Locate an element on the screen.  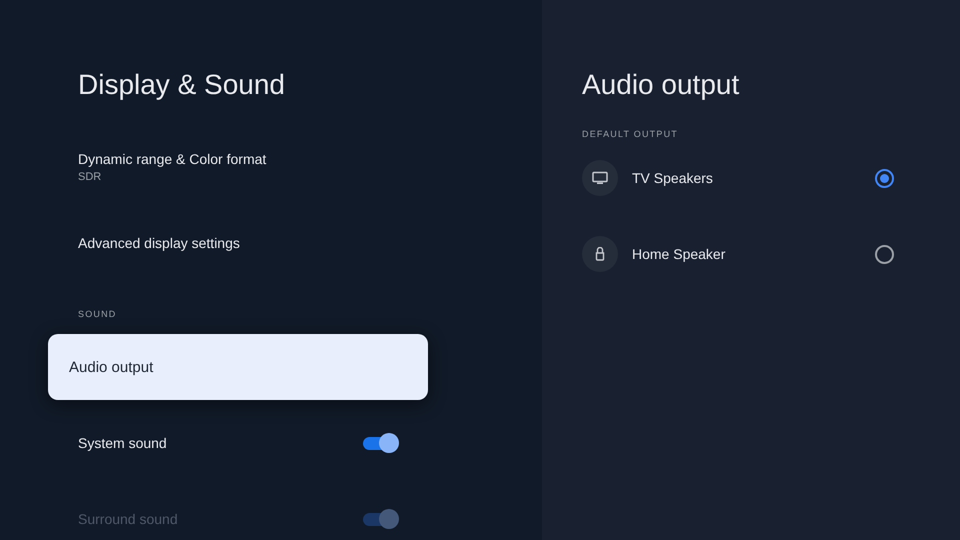
section-header: DEFAULT OUTPUT is located at coordinates (630, 134).